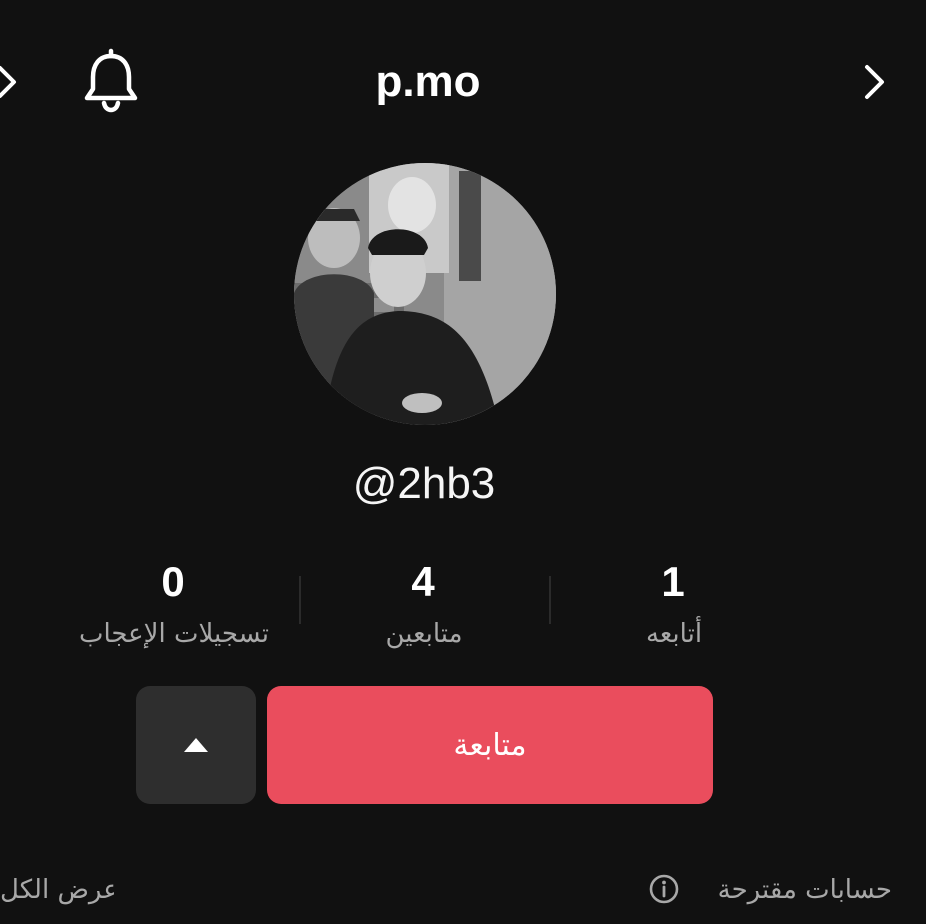  Describe the element at coordinates (111, 81) in the screenshot. I see `bell-icon` at that location.